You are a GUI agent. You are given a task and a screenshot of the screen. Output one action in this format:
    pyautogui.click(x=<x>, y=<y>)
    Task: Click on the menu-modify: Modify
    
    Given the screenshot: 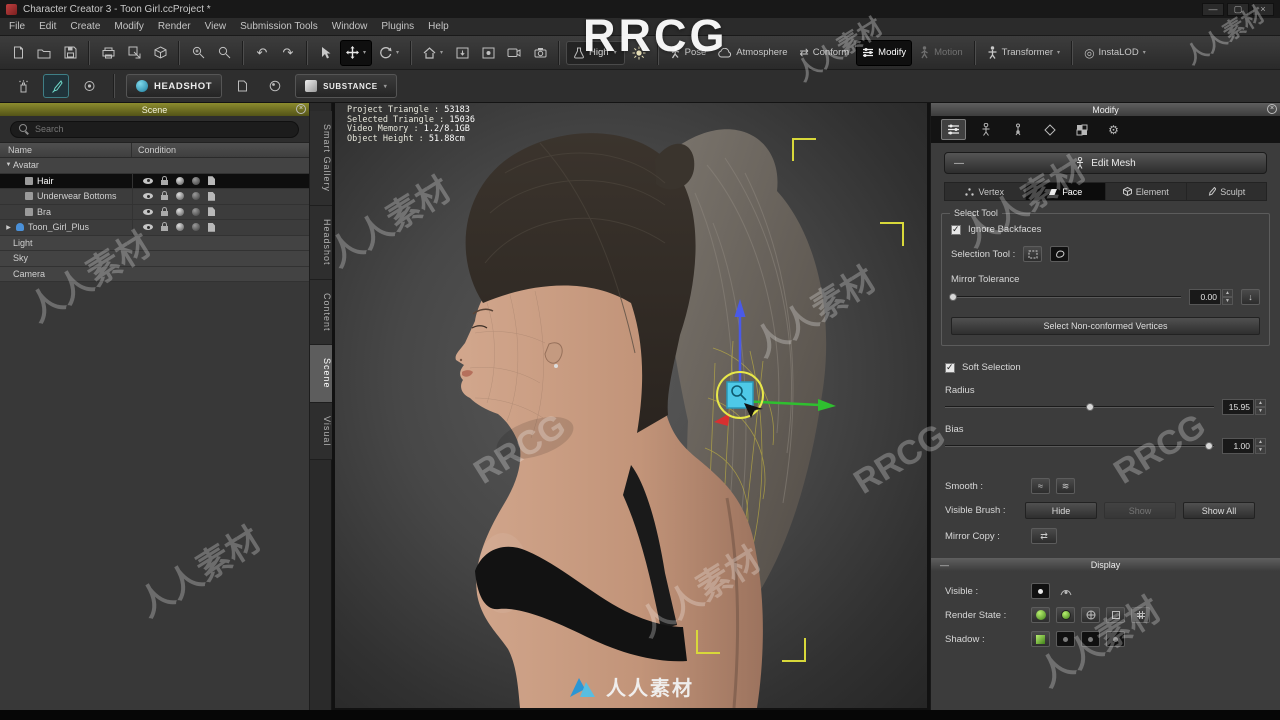 What is the action you would take?
    pyautogui.click(x=128, y=26)
    